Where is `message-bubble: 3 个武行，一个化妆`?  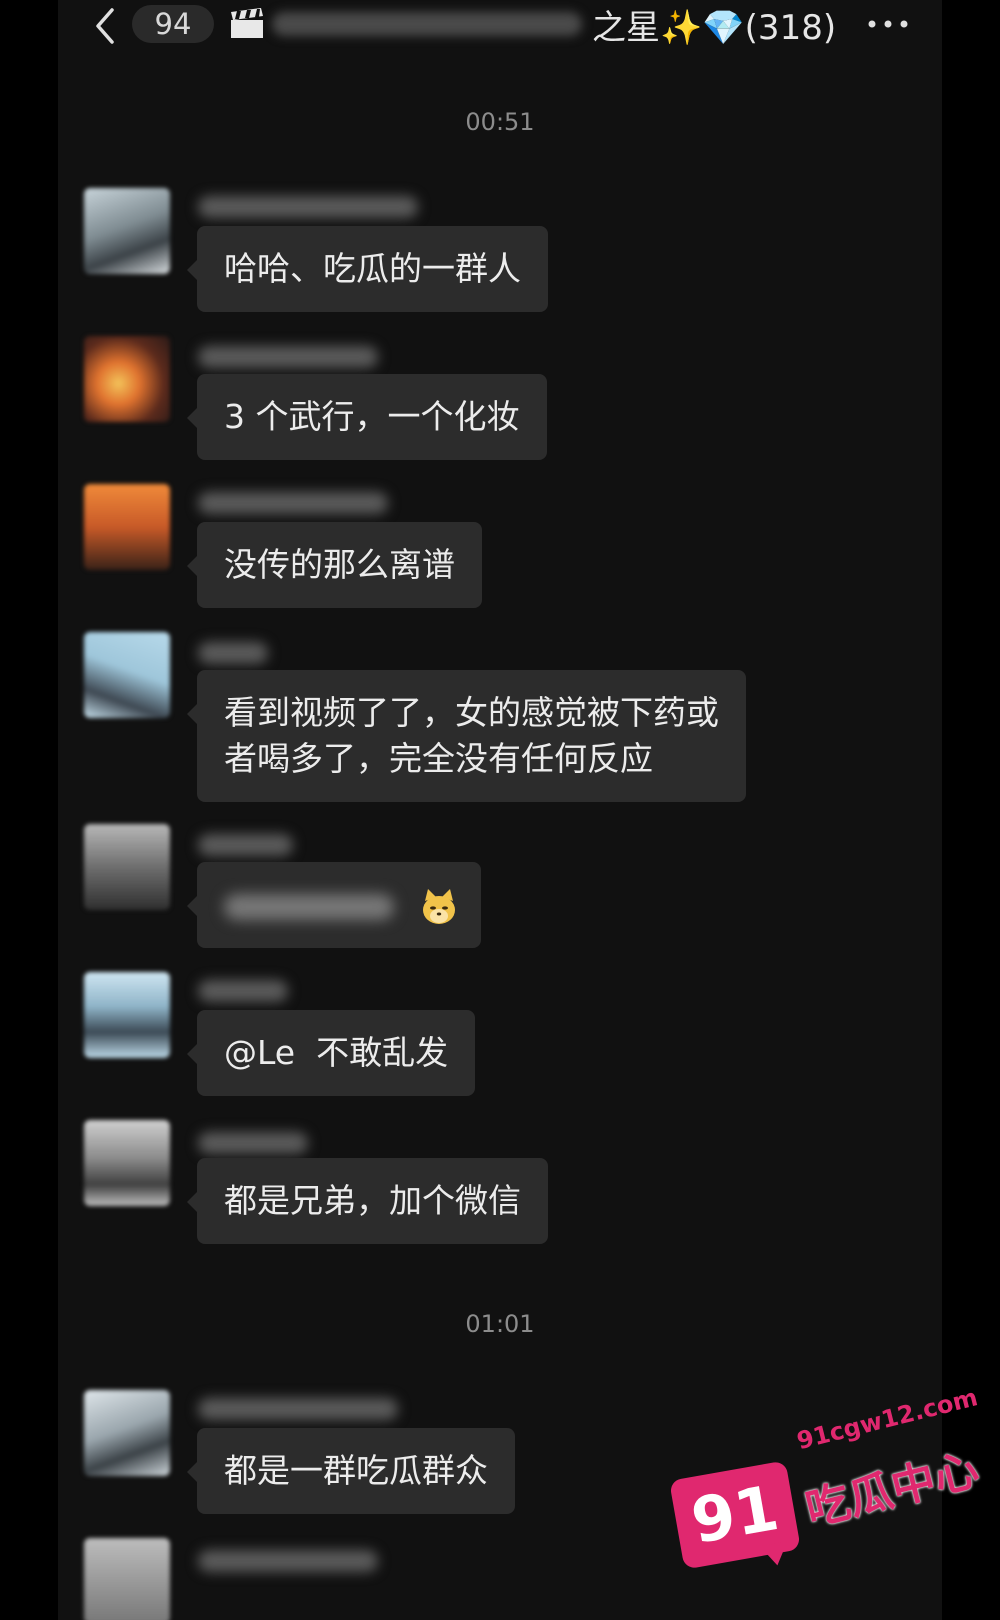
message-bubble: 3 个武行，一个化妆 is located at coordinates (367, 417).